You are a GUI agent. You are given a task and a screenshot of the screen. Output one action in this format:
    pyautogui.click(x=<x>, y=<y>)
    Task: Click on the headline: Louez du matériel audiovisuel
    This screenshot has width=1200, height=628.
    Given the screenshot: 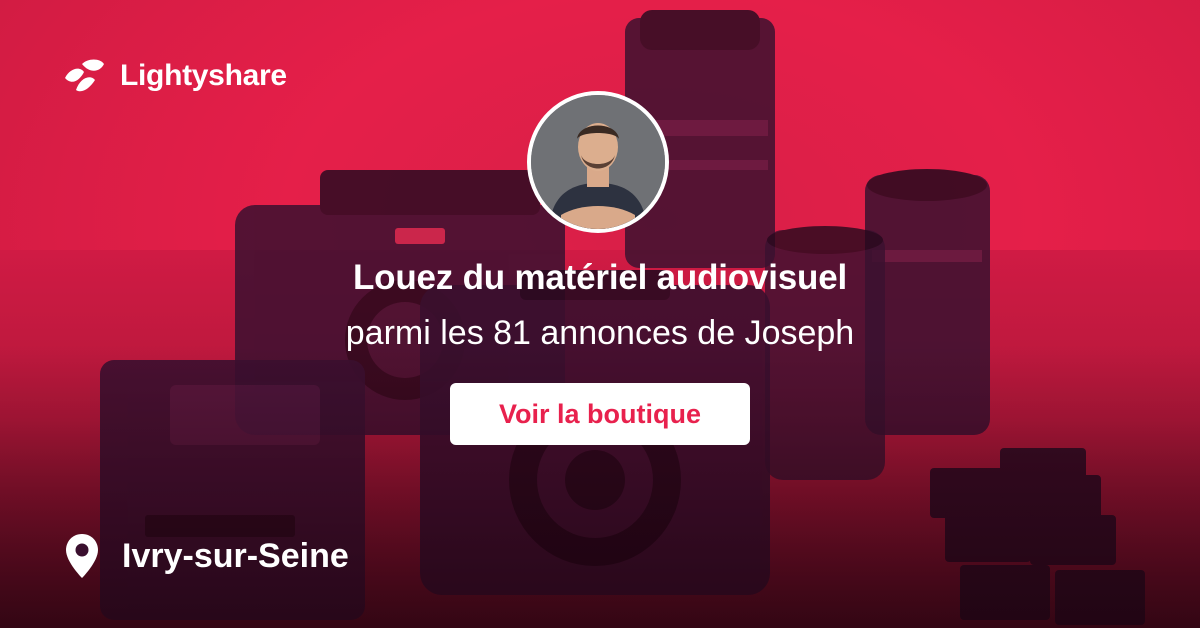 What is the action you would take?
    pyautogui.click(x=600, y=277)
    